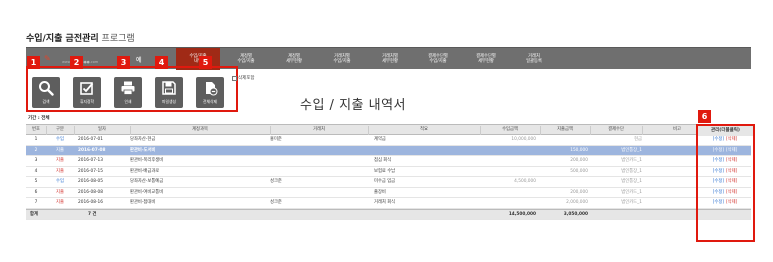 The height and width of the screenshot is (262, 773). I want to click on cell-no: 7, so click(36, 202).